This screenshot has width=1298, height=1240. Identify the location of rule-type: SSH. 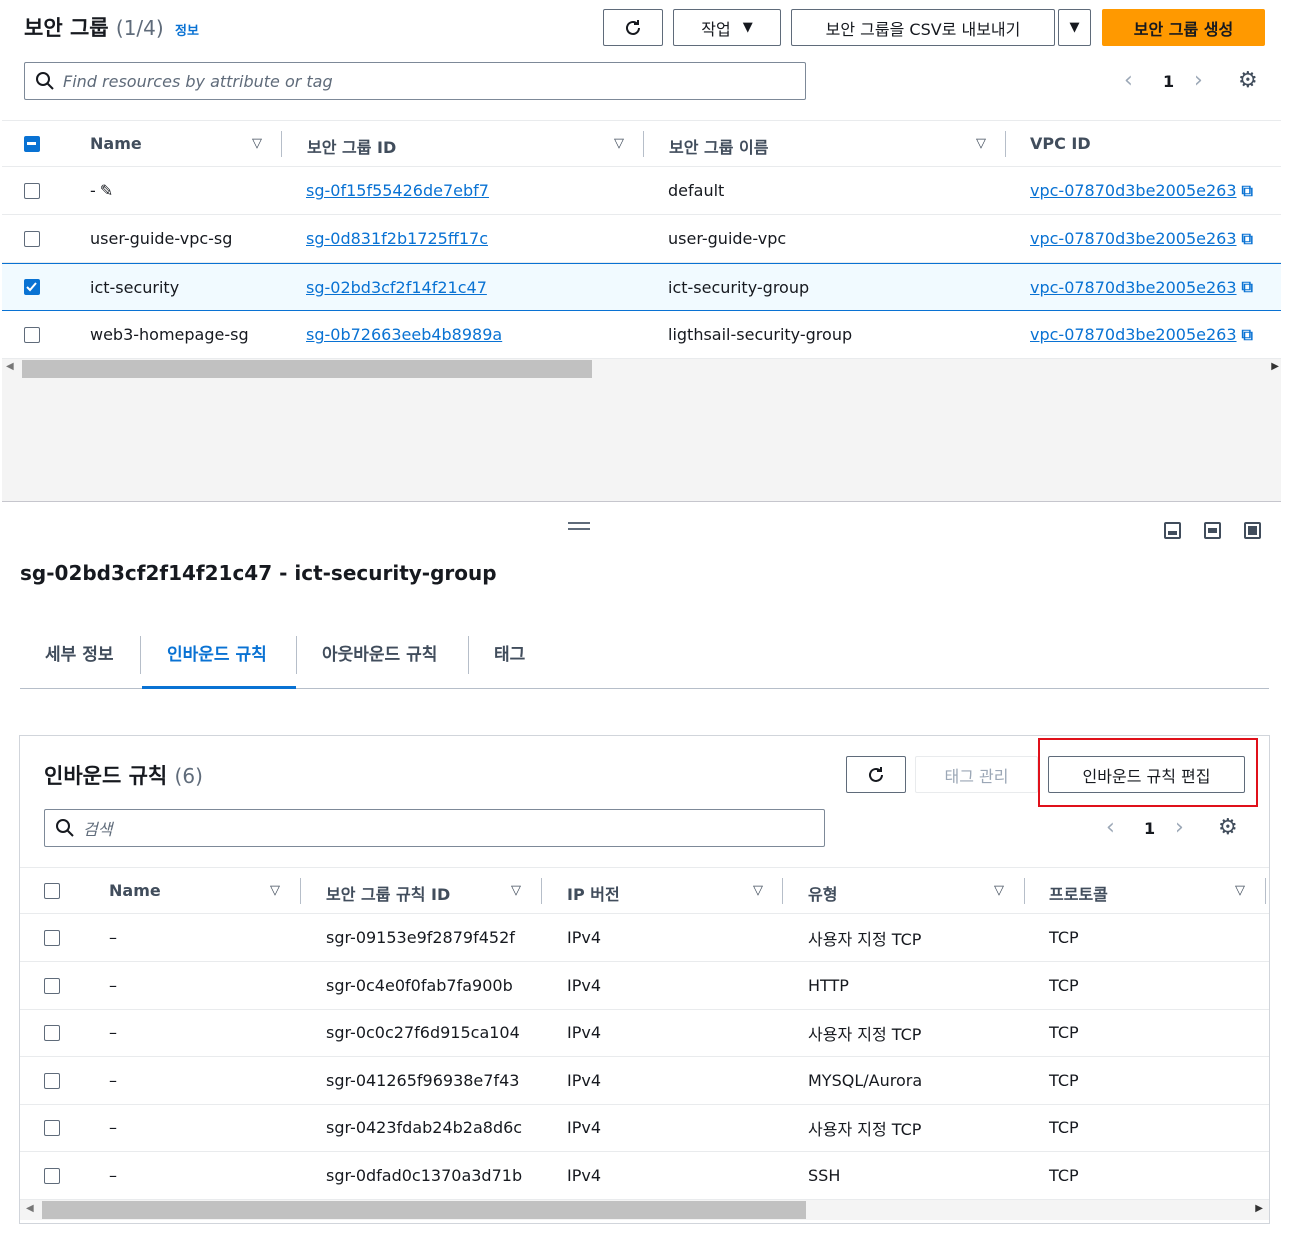
(824, 1175).